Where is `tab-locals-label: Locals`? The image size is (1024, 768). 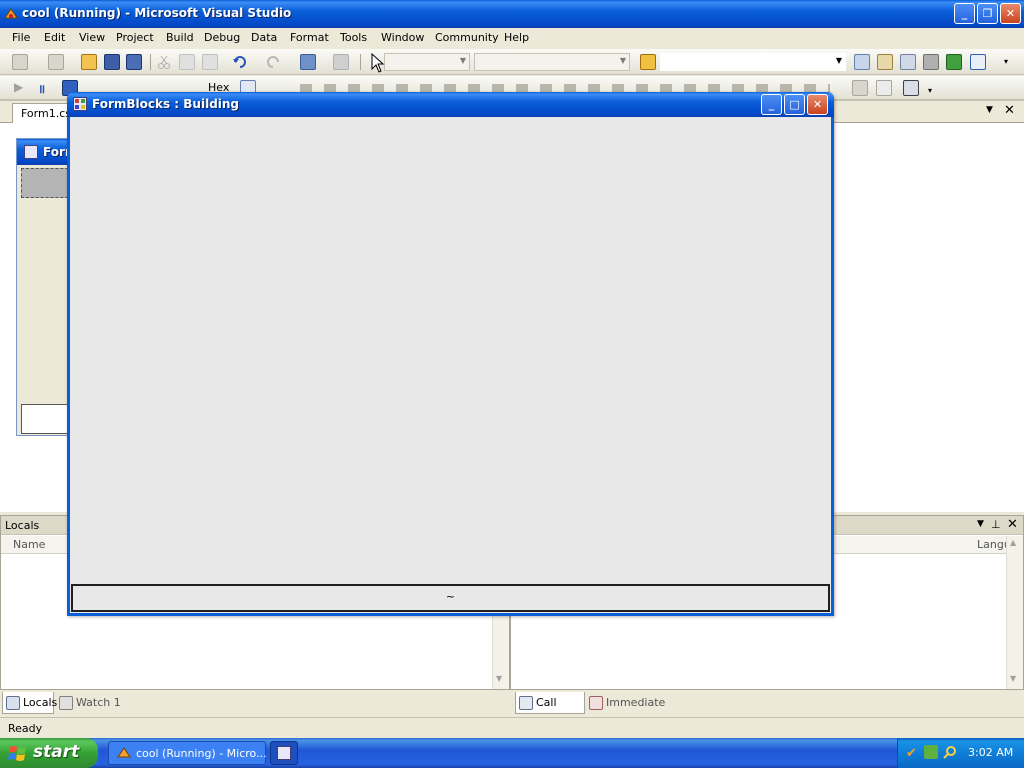 tab-locals-label: Locals is located at coordinates (40, 702).